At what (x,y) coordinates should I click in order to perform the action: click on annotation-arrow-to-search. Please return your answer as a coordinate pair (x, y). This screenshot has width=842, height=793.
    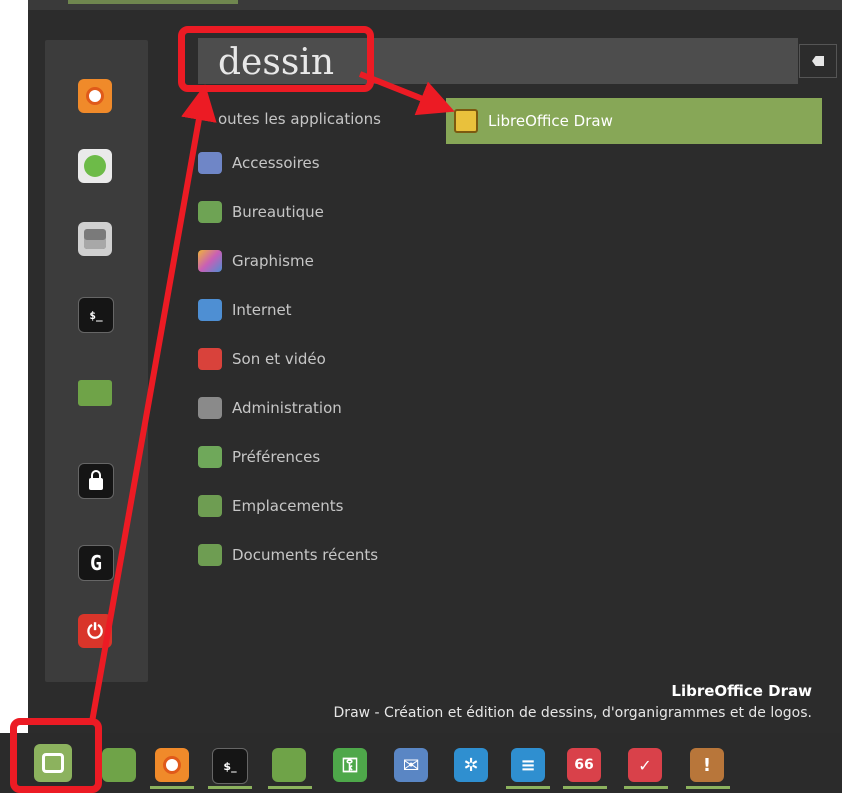
    Looking at the image, I should click on (153, 403).